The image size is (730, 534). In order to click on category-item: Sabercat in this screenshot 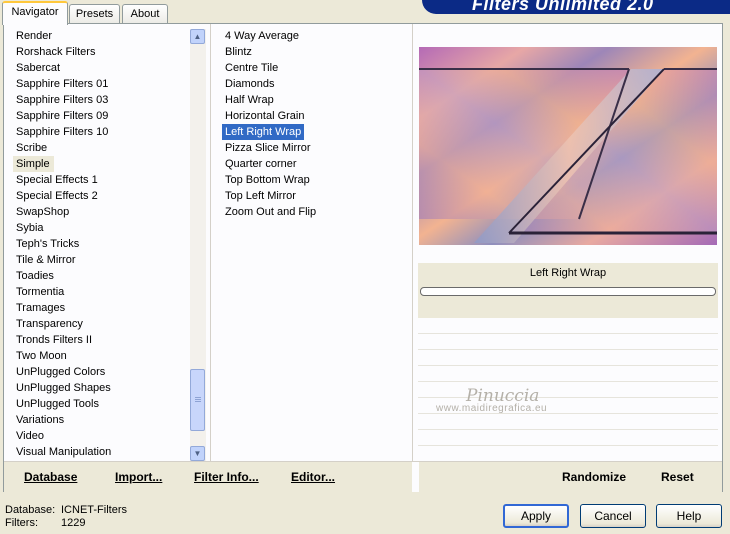, I will do `click(36, 68)`.